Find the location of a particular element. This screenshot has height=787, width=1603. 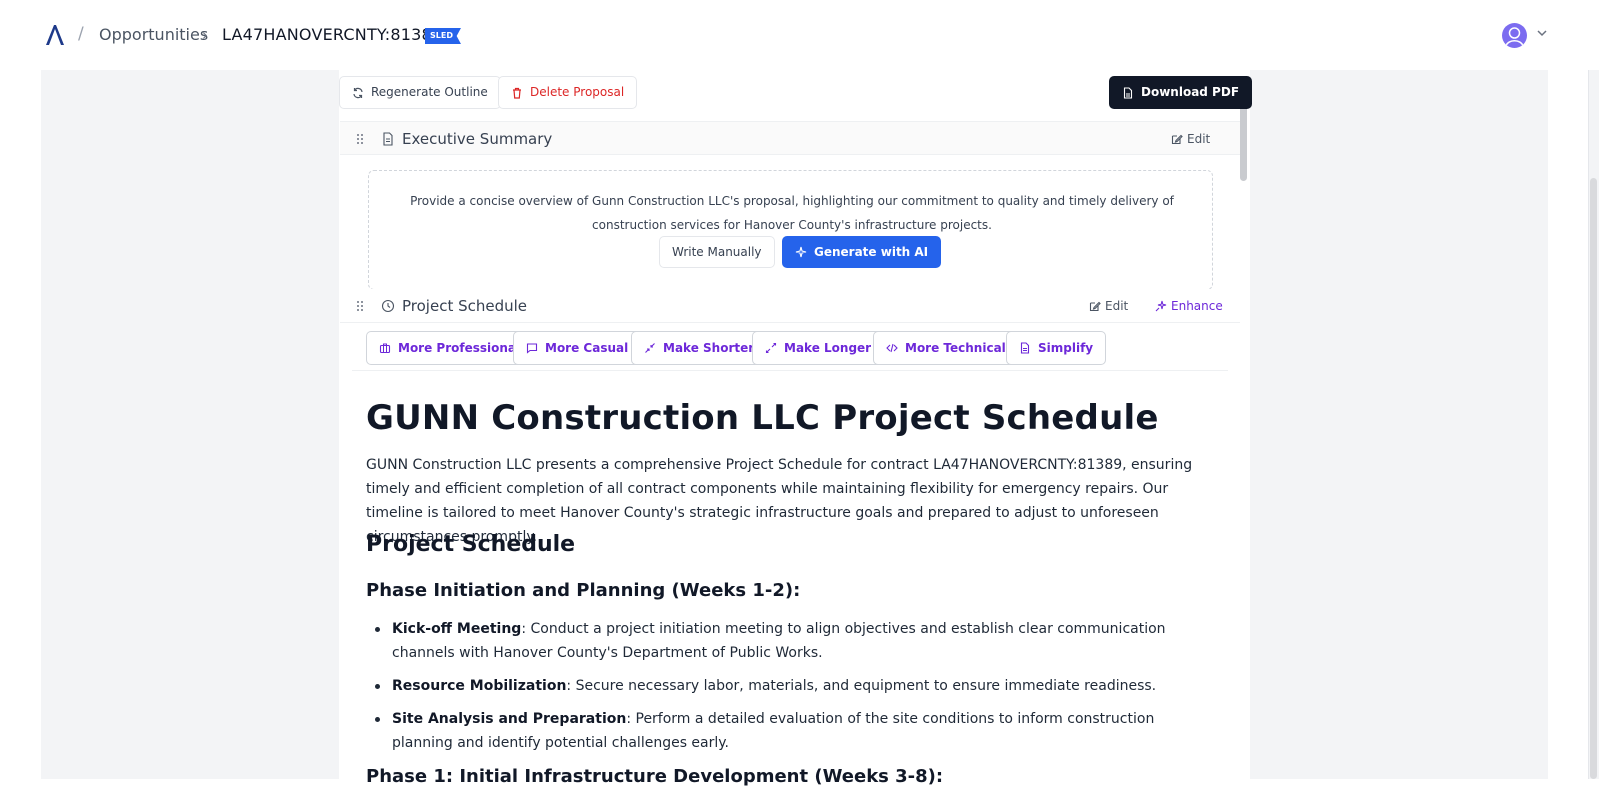

page-scrollbar-thumb is located at coordinates (1593, 478).